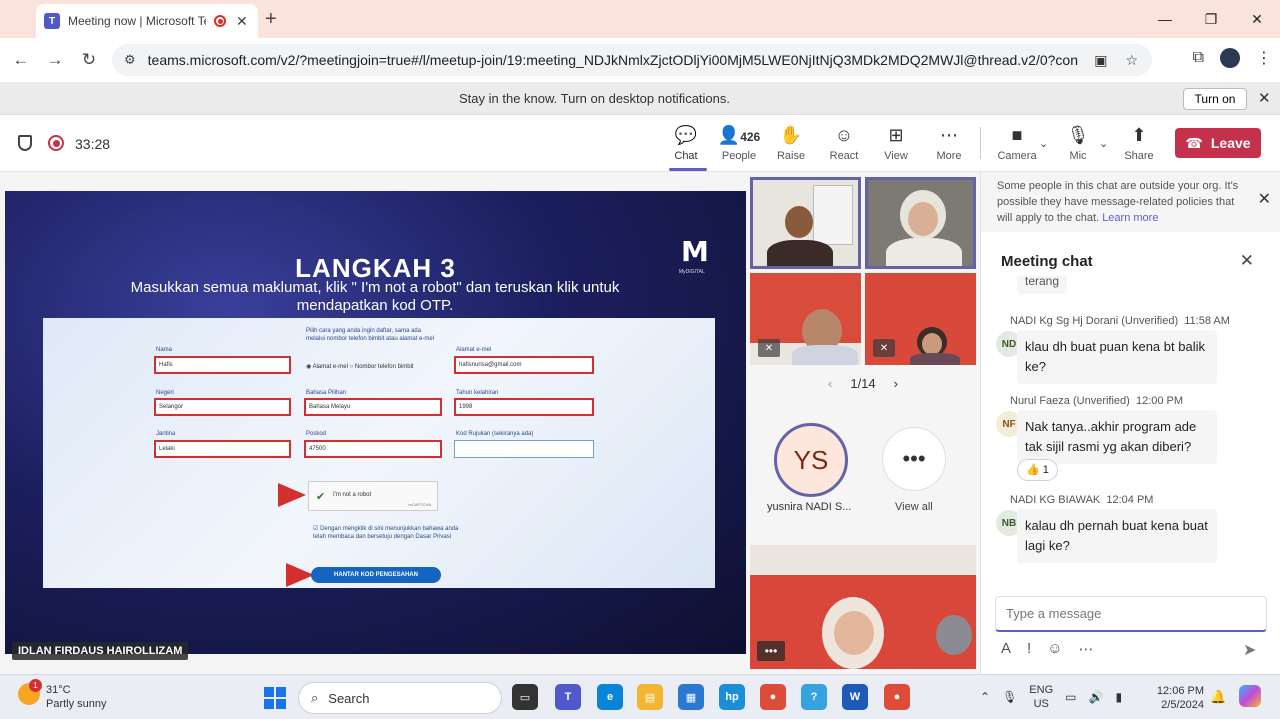 This screenshot has width=1280, height=719. I want to click on site-settings-icon: ⚙, so click(130, 60).